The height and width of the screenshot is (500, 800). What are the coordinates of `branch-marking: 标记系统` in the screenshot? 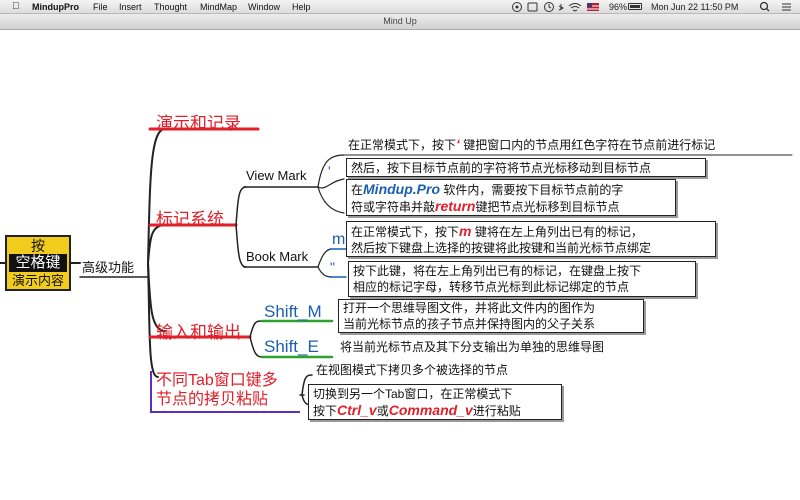 It's located at (190, 217).